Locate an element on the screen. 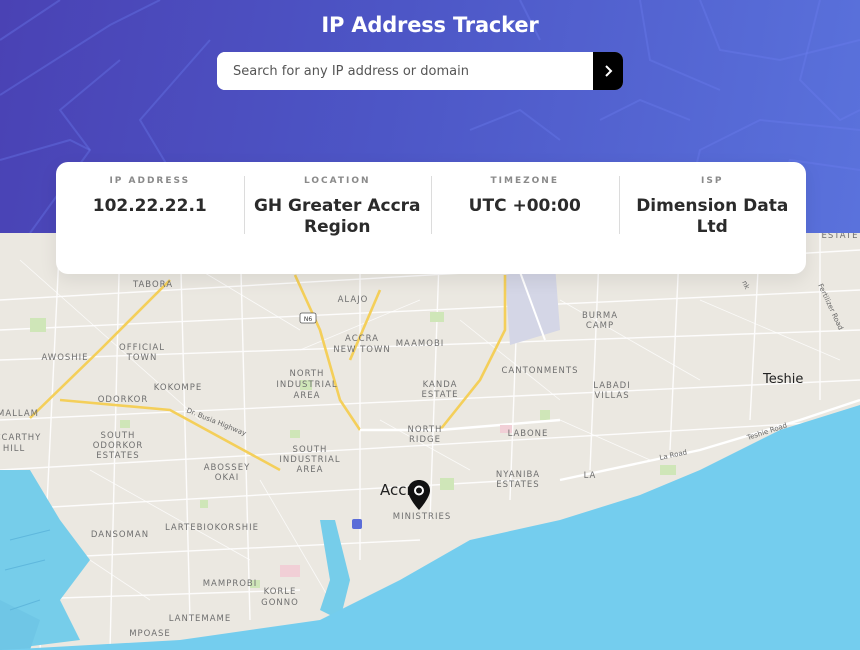 The width and height of the screenshot is (860, 650). map-label: KANDA is located at coordinates (440, 385).